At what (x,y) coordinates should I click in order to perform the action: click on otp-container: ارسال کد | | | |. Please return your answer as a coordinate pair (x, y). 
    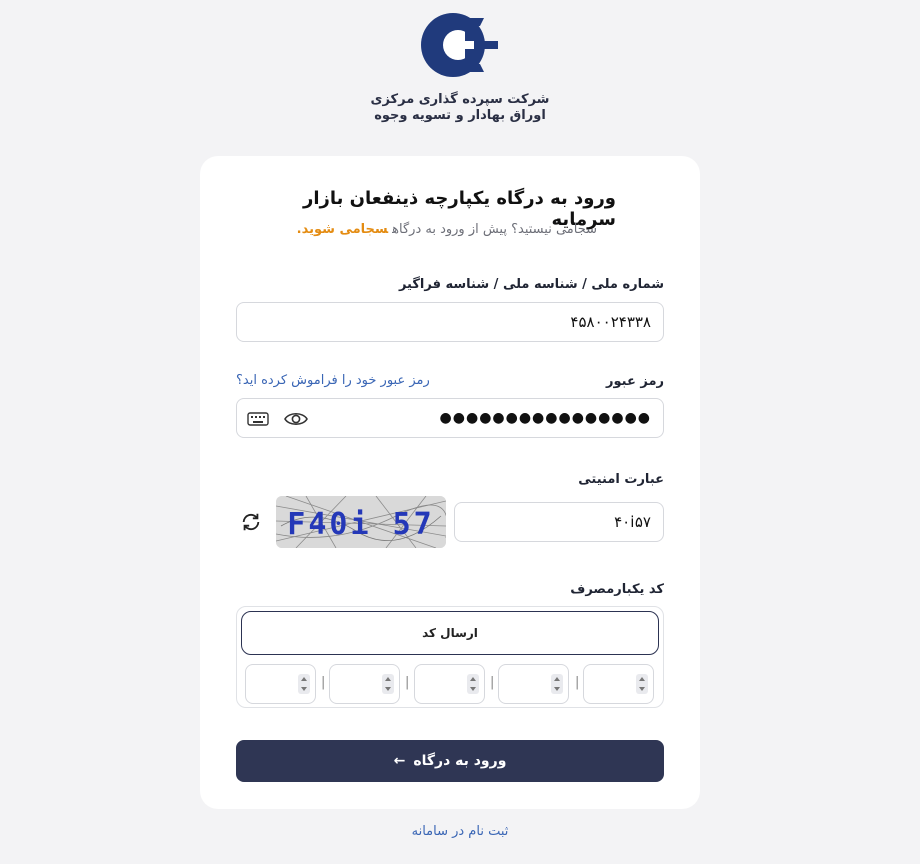
    Looking at the image, I should click on (450, 657).